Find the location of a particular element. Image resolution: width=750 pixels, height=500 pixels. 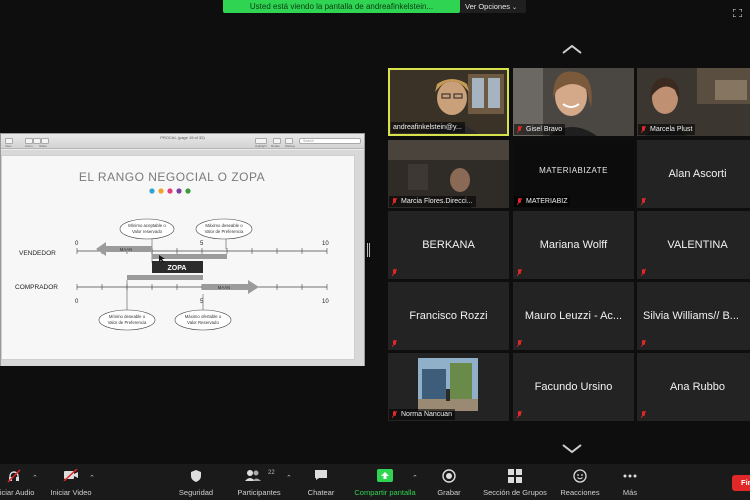

toolbar-label-zoom: Zoom is located at coordinates (29, 146).